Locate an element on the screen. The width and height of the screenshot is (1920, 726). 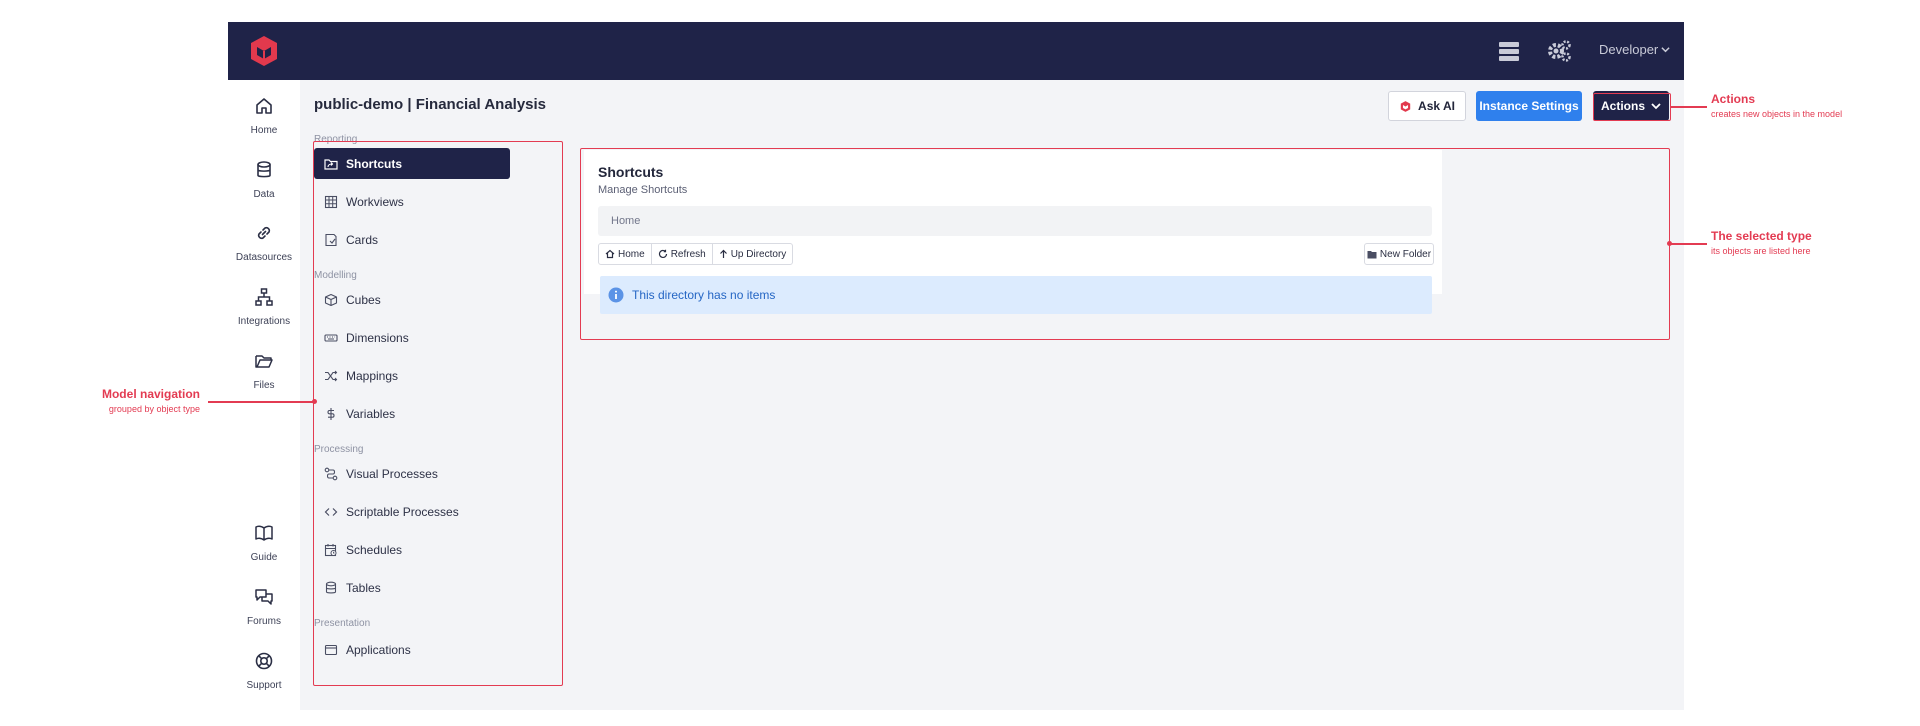
instance-settings-button: Instance Settings is located at coordinates (1529, 106).